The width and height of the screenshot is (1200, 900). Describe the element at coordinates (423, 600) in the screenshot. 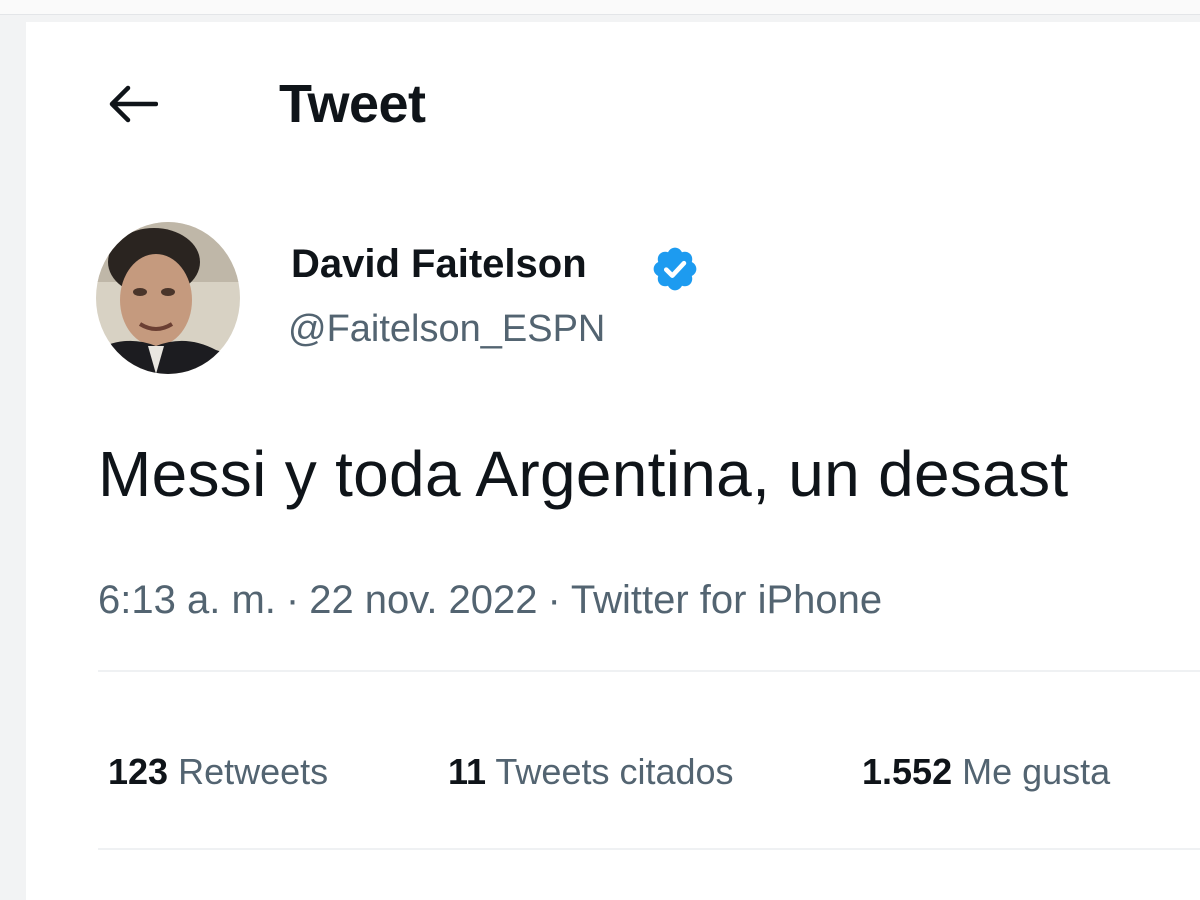

I see `tweet-date: 22 nov. 2022` at that location.